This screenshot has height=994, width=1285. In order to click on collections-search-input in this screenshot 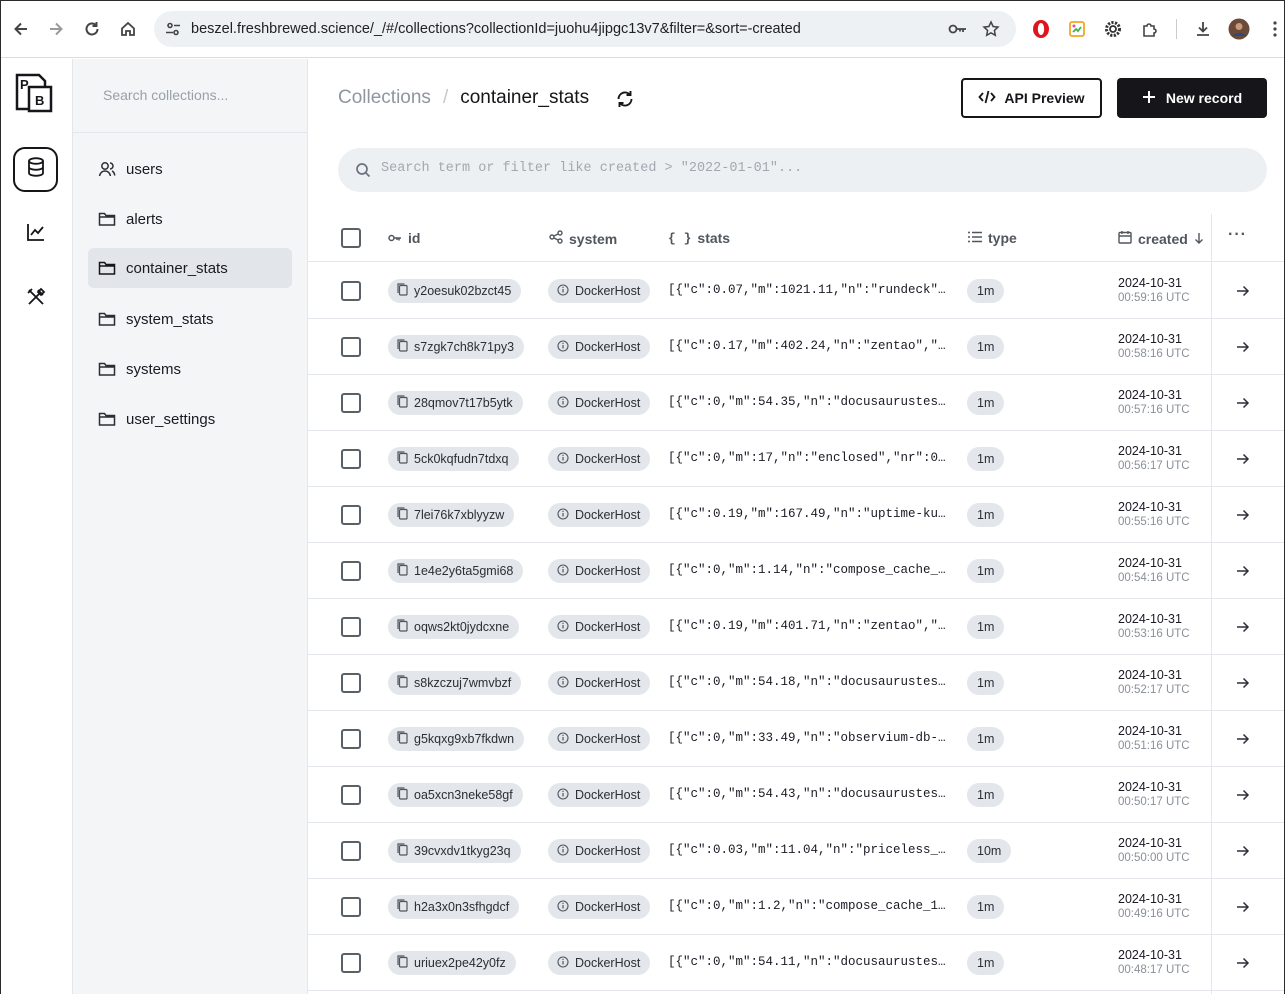, I will do `click(193, 95)`.